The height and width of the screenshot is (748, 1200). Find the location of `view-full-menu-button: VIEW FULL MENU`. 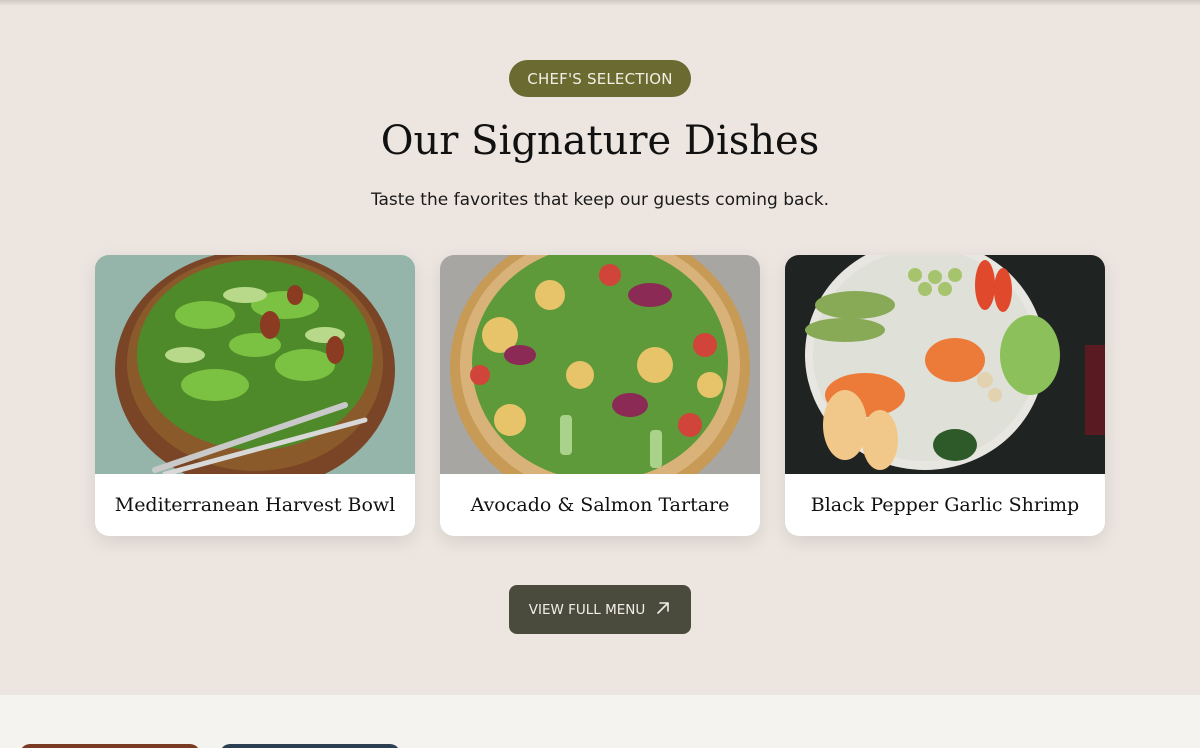

view-full-menu-button: VIEW FULL MENU is located at coordinates (600, 609).